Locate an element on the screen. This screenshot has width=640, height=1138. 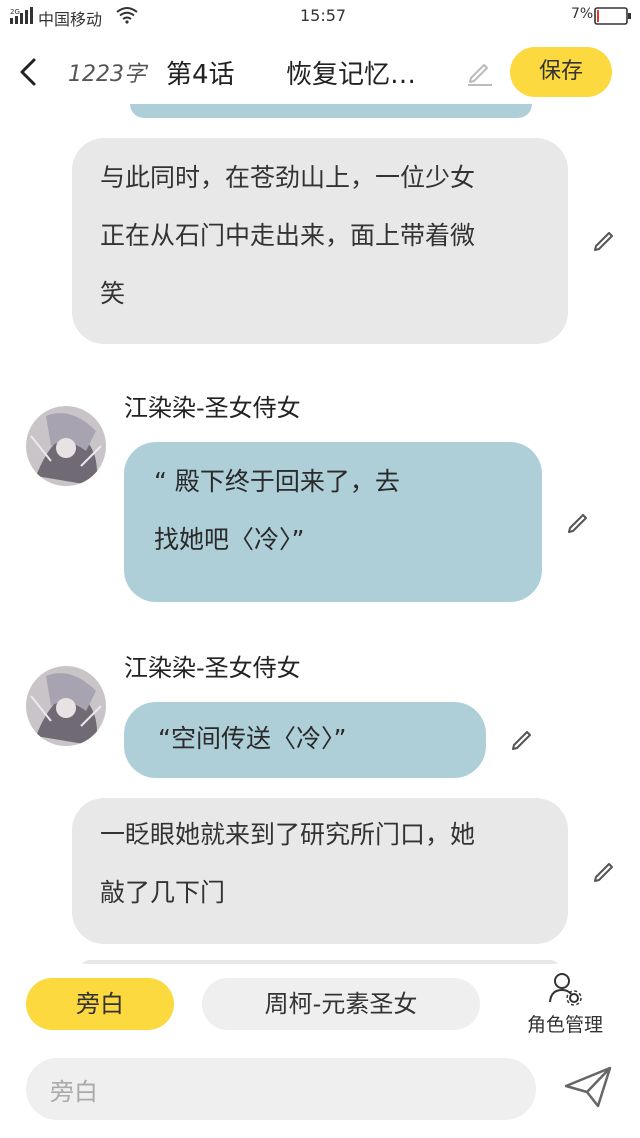
clock: 15:57 is located at coordinates (323, 15).